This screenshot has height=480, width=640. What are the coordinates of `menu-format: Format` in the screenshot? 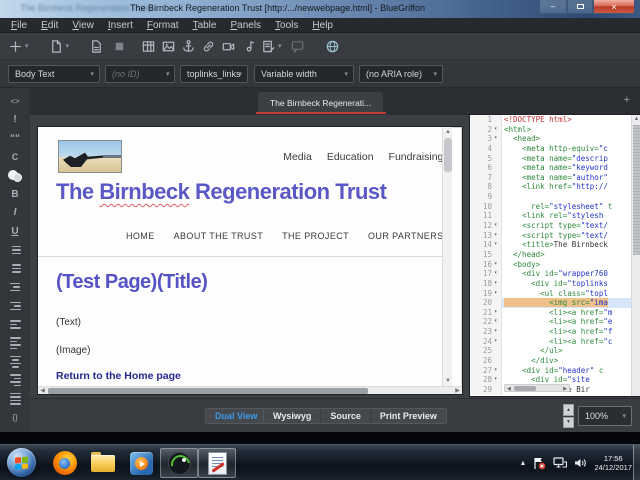 It's located at (163, 25).